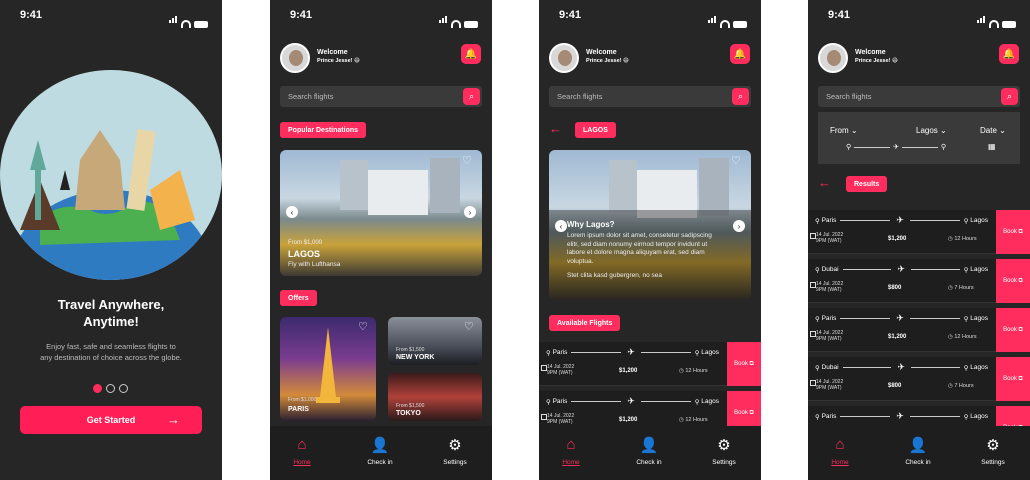 The height and width of the screenshot is (480, 1030). I want to click on offers-label: Offers, so click(298, 298).